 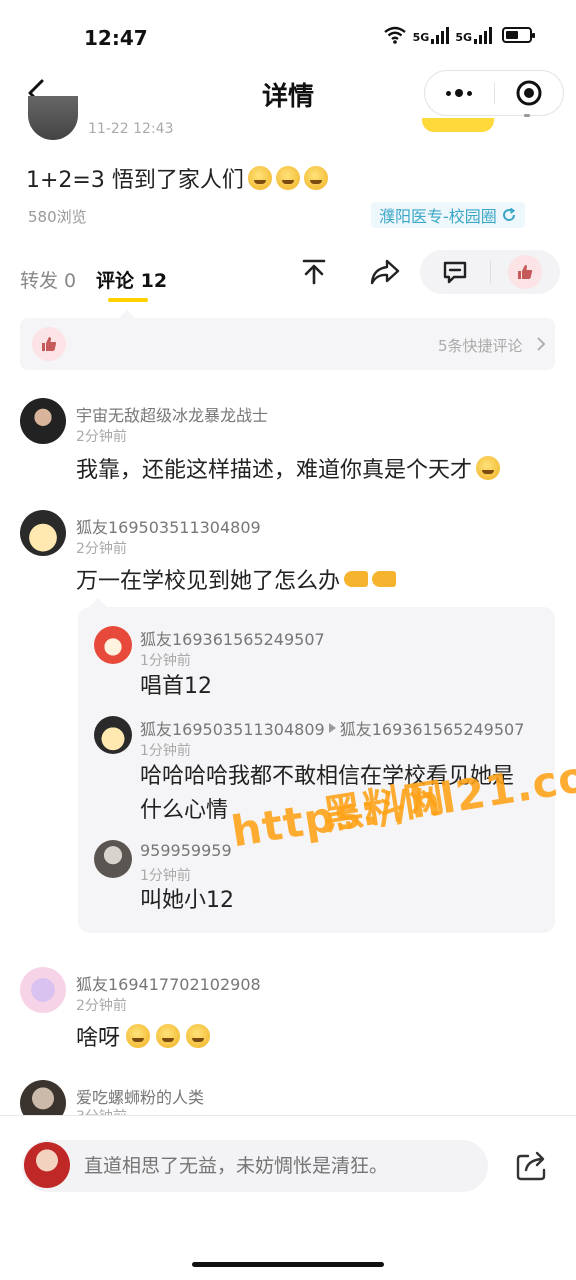 I want to click on wifi-icon, so click(x=394, y=35).